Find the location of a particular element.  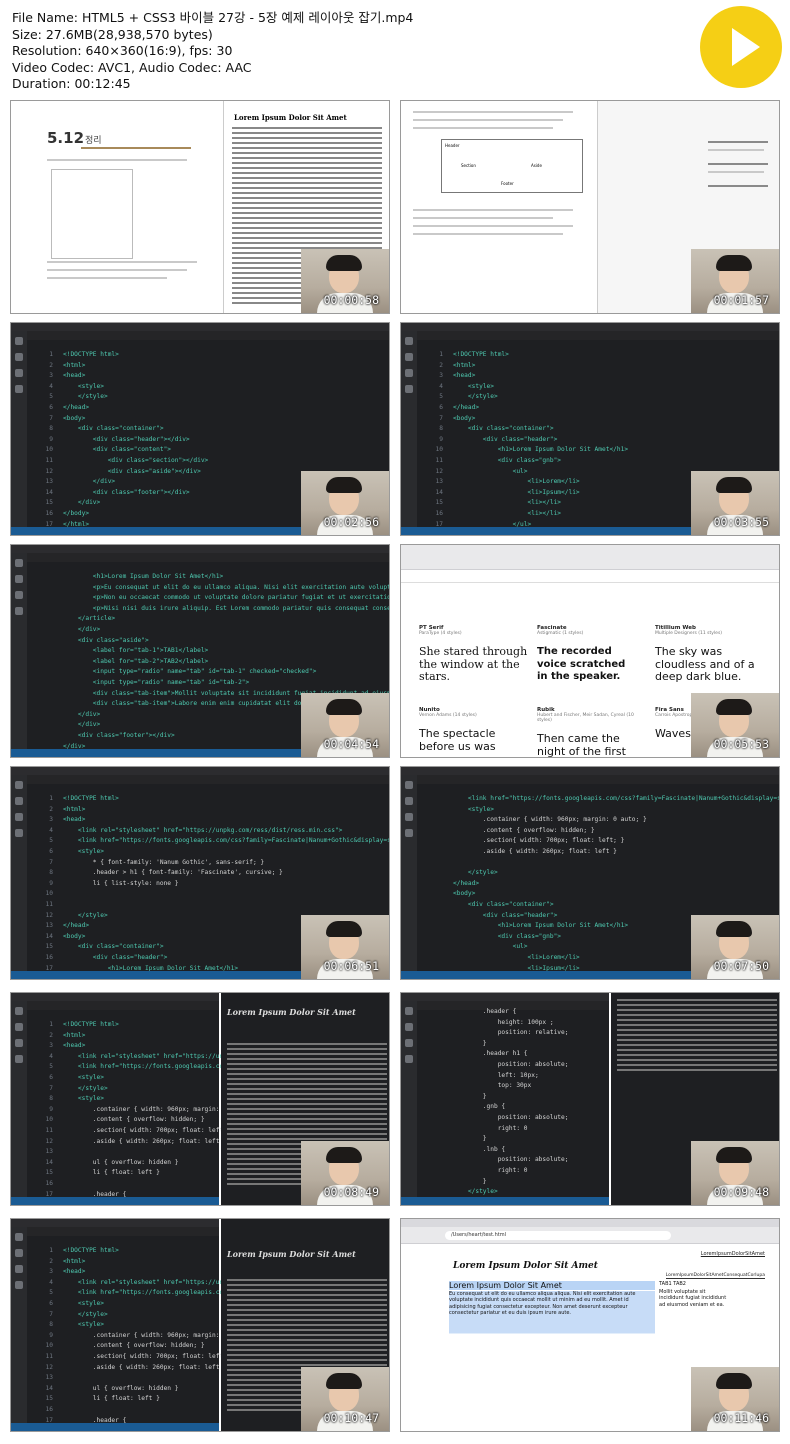

line-text: </body> is located at coordinates (76, 513).